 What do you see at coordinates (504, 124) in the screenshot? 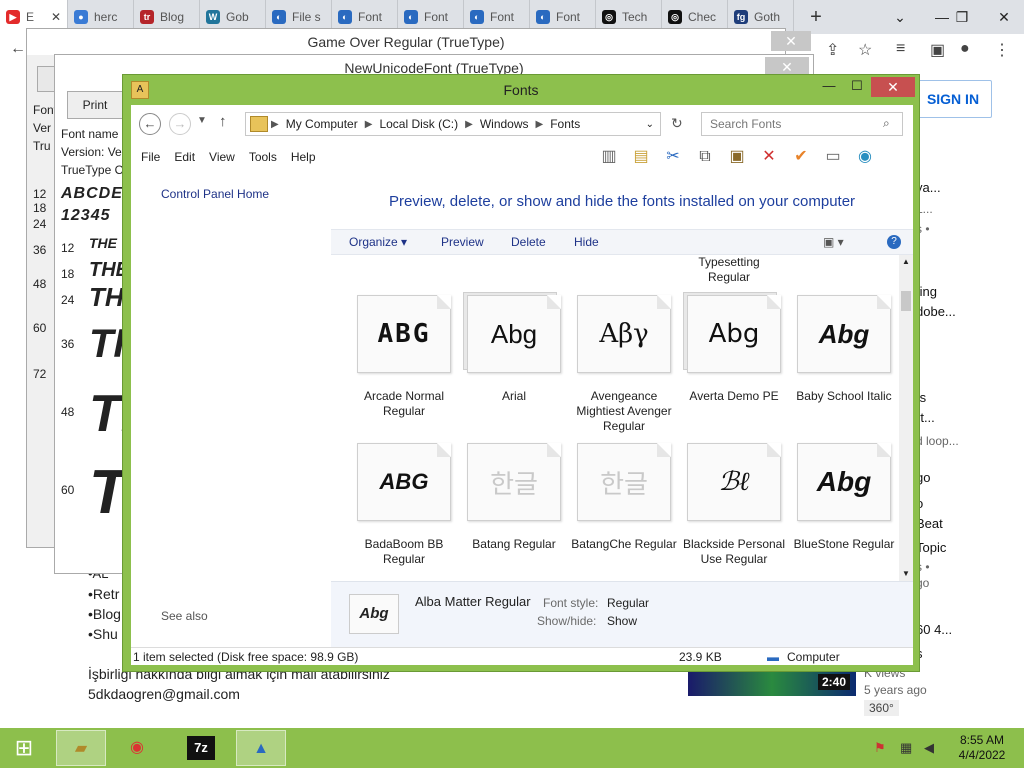
I see `crumb-windows: Windows` at bounding box center [504, 124].